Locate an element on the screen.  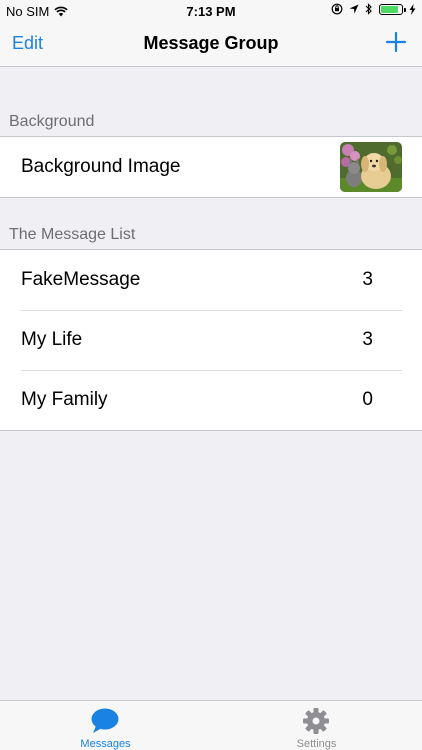
background-group: Background Image is located at coordinates (211, 167).